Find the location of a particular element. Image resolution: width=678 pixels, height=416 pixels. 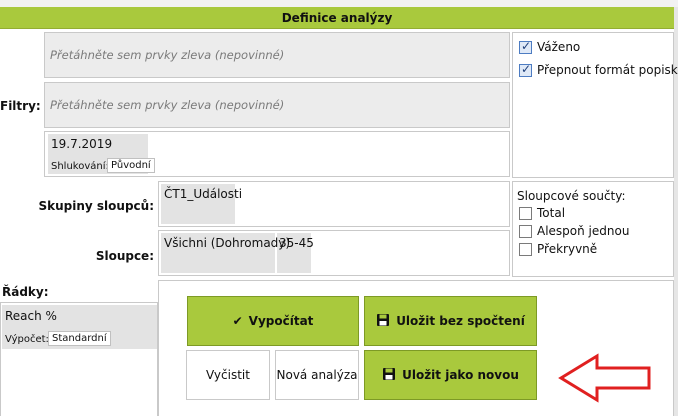

rows-zone: Reach % Výpočet: Standardní is located at coordinates (79, 359).